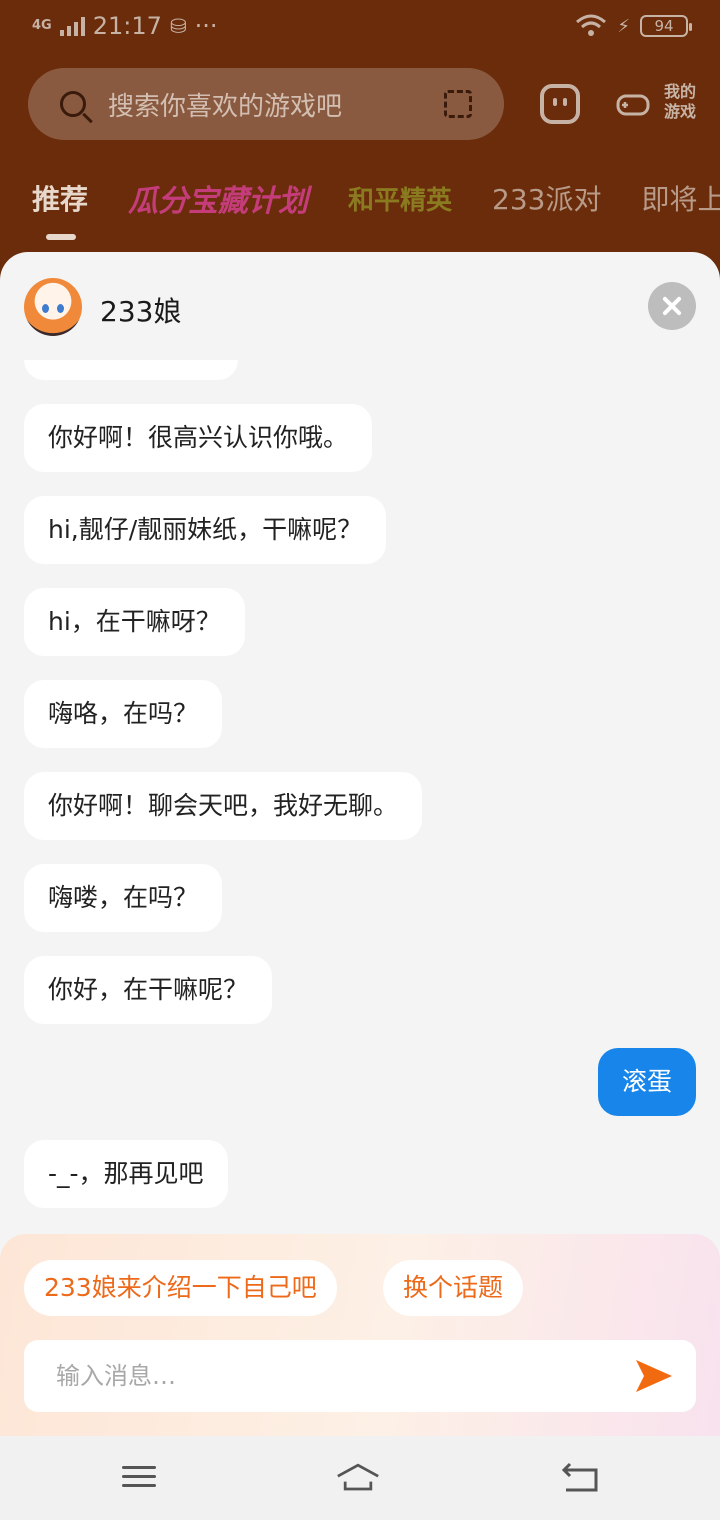  I want to click on message-bubble: -_-，那再见吧, so click(126, 1174).